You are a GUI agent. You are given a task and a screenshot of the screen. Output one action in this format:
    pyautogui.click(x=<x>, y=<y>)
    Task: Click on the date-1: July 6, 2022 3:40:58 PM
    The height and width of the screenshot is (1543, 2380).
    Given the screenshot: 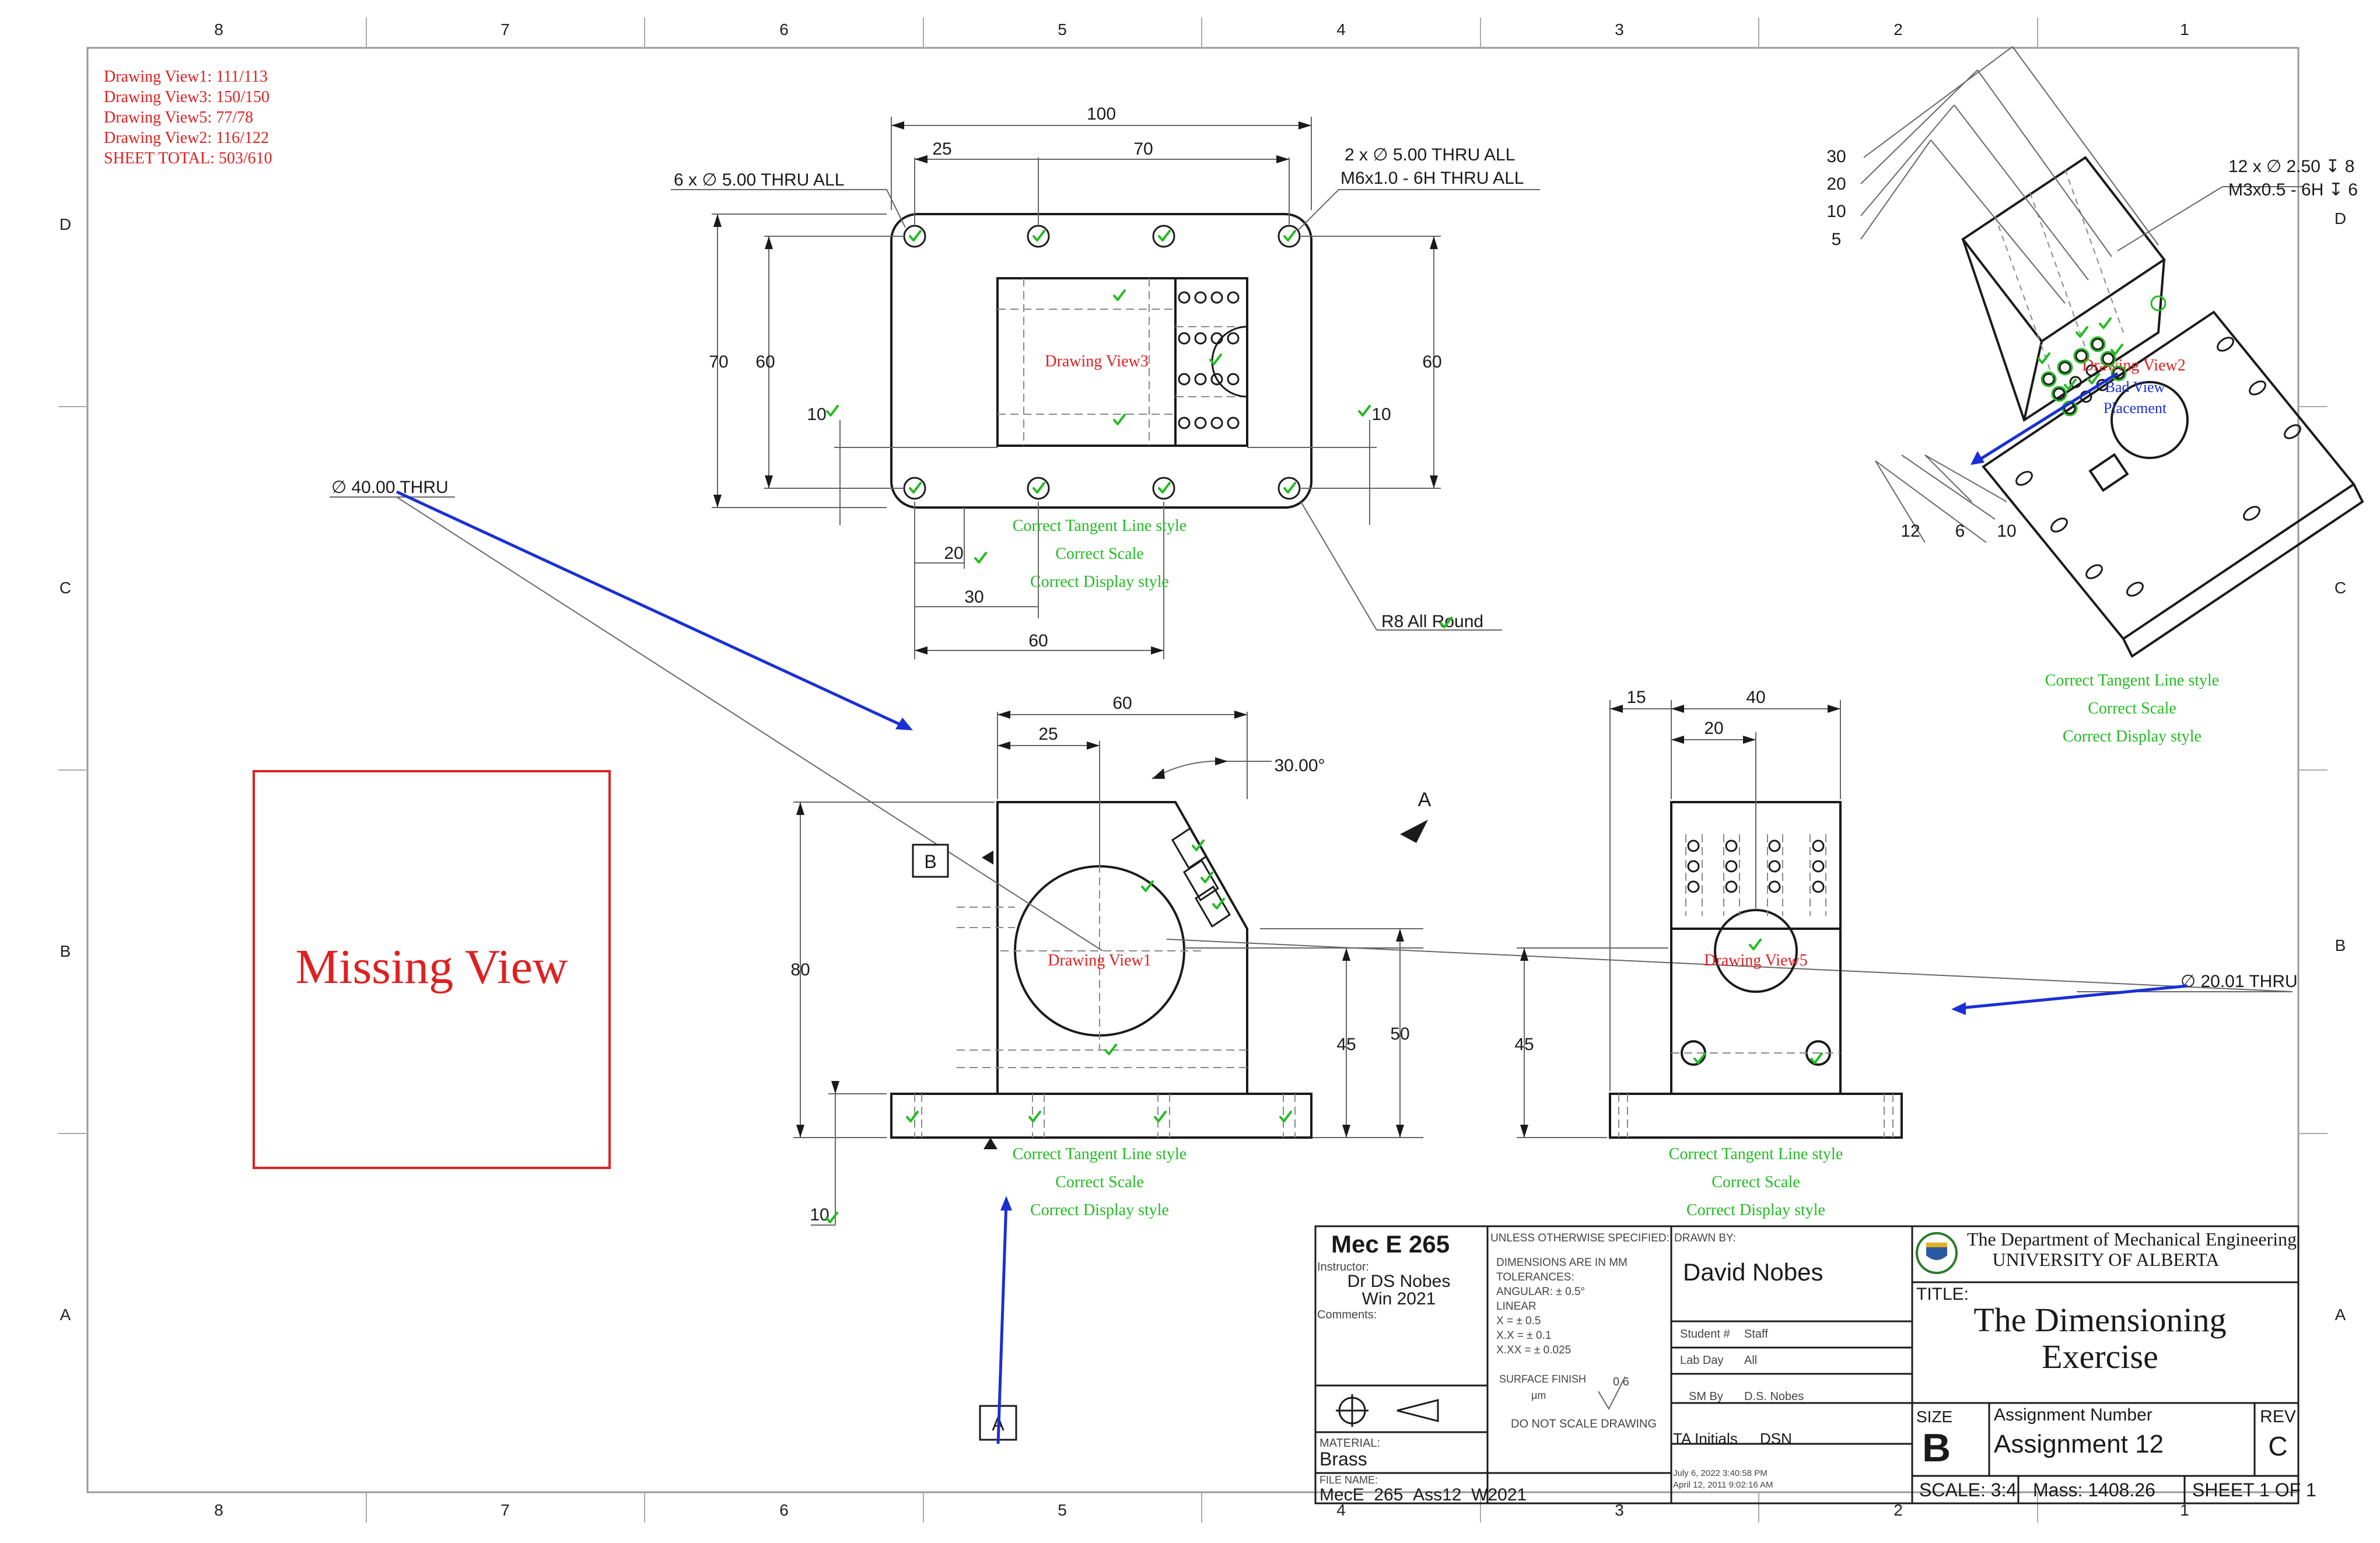 What is the action you would take?
    pyautogui.click(x=1720, y=1473)
    